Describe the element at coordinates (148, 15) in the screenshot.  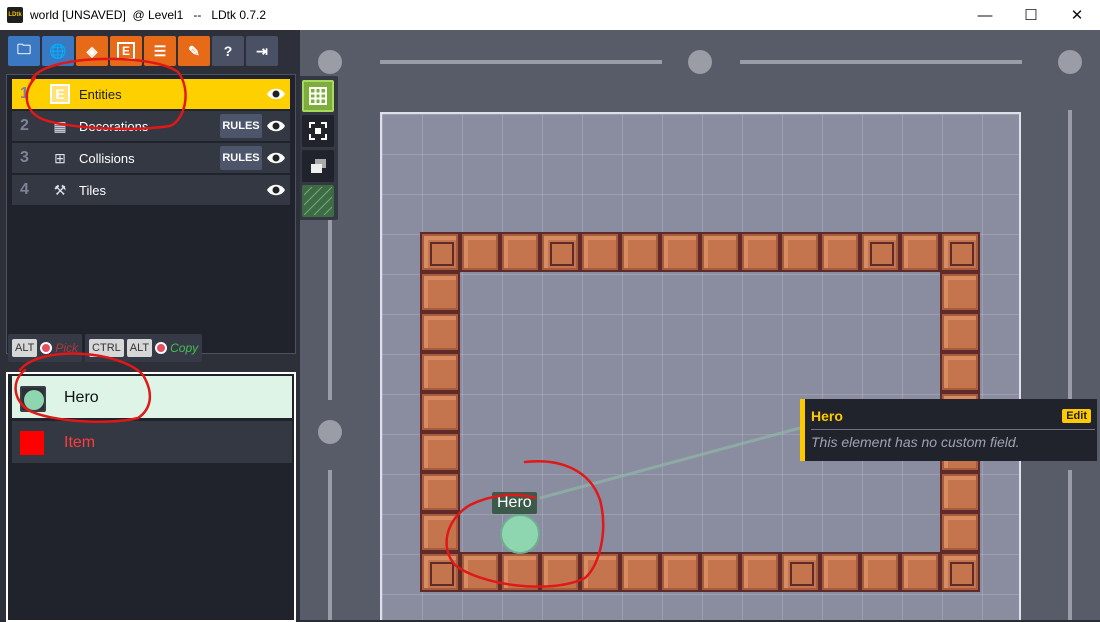
I see `window-title: world [UNSAVED] @ Level1 -- LDtk 0.7.2` at that location.